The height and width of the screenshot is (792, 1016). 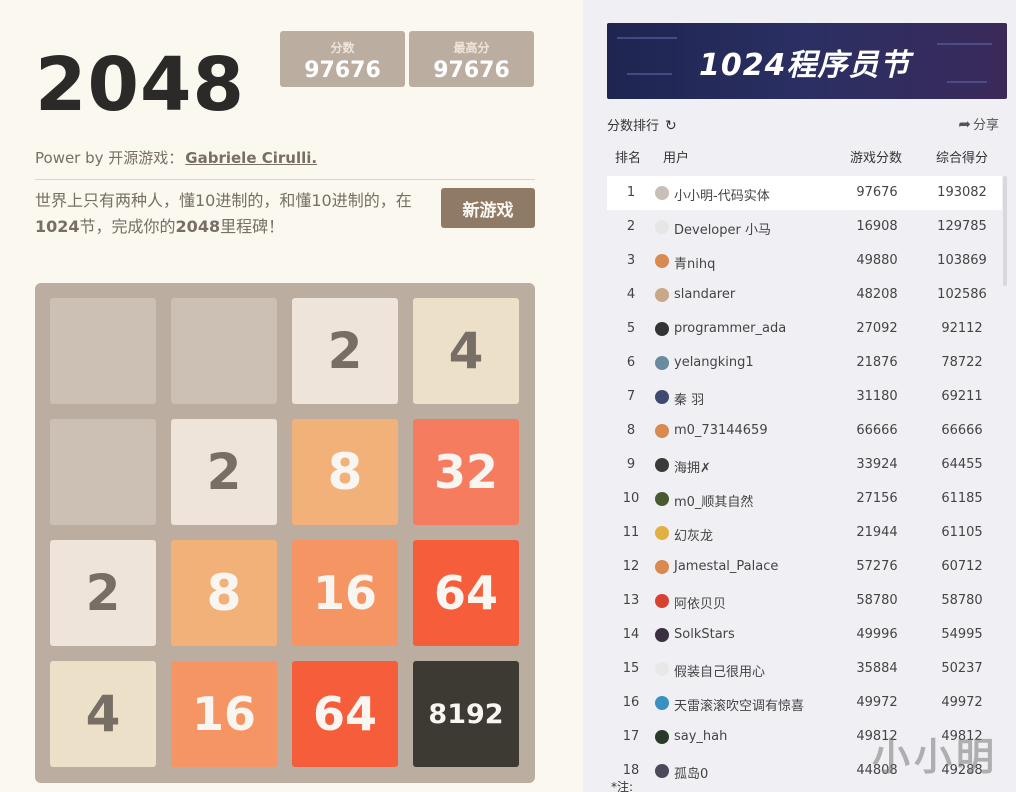 I want to click on share-button: ➦ 分享, so click(x=978, y=123).